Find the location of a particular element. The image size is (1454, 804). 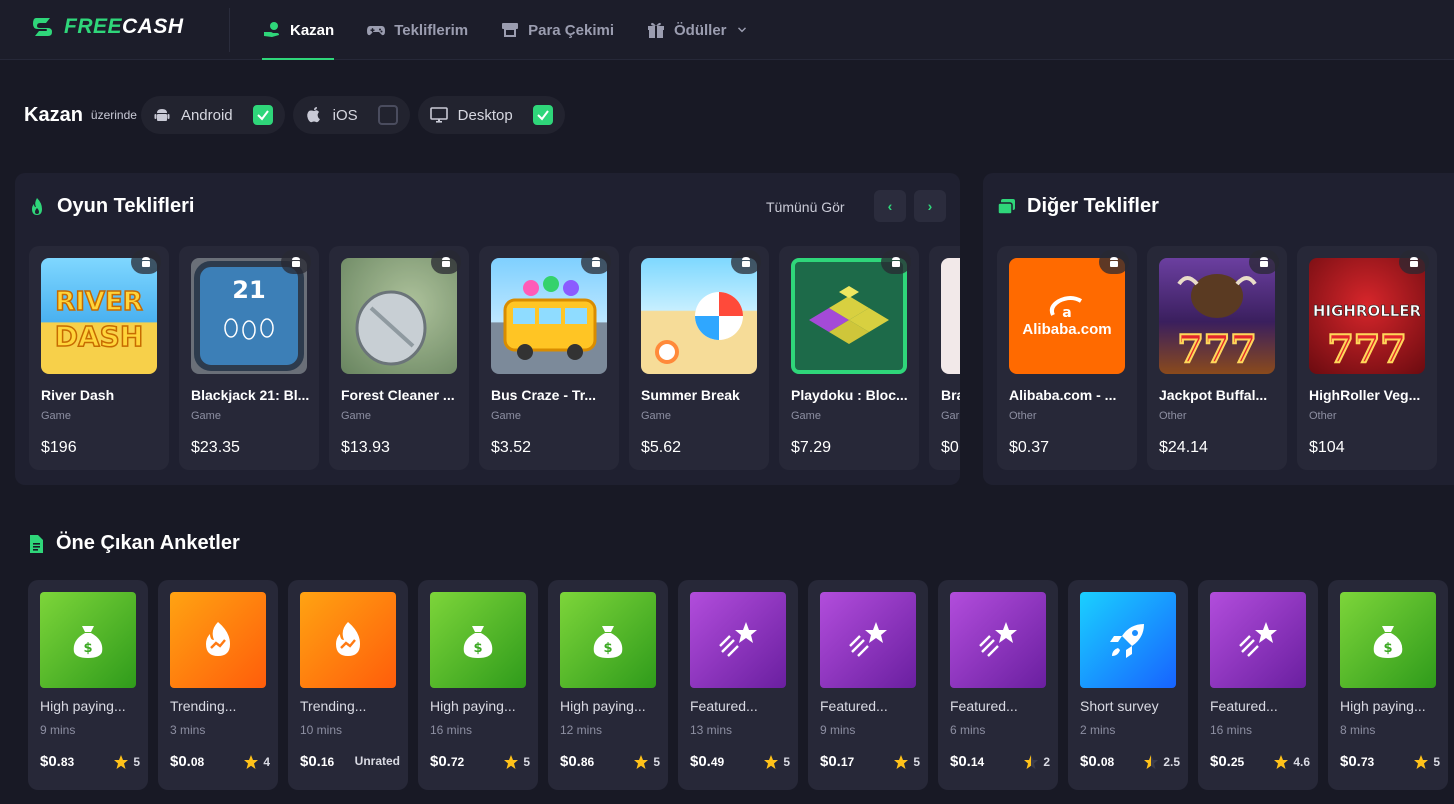

survey-reward-cents: 49 is located at coordinates (717, 762).